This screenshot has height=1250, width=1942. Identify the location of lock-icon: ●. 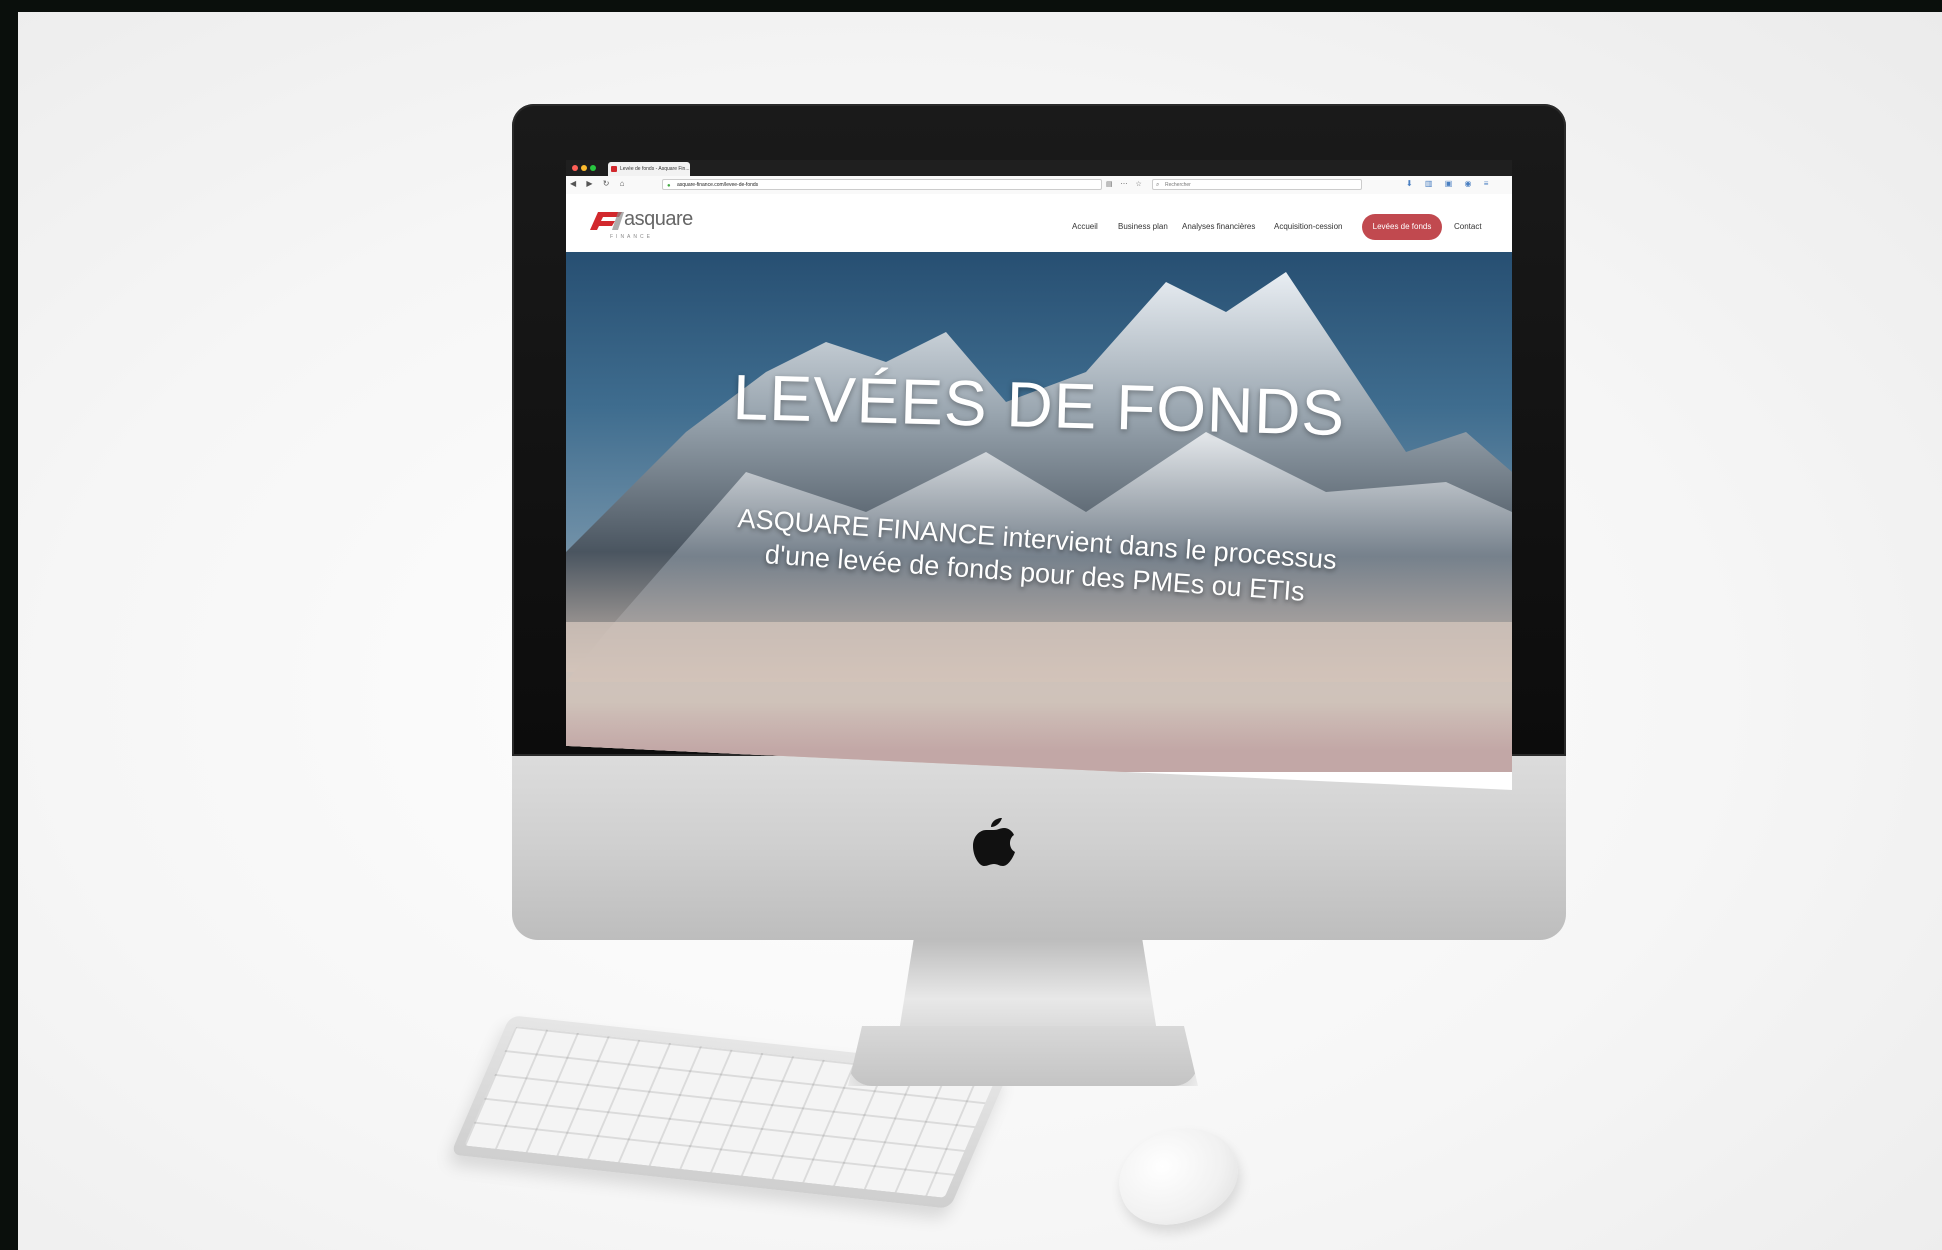
(669, 186).